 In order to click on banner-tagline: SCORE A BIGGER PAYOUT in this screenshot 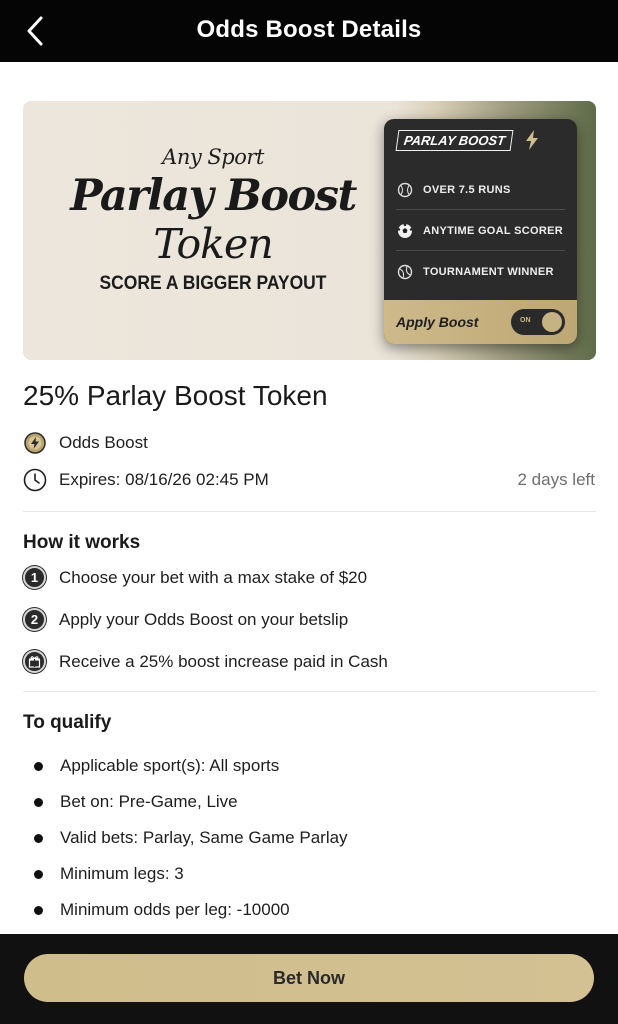, I will do `click(213, 283)`.